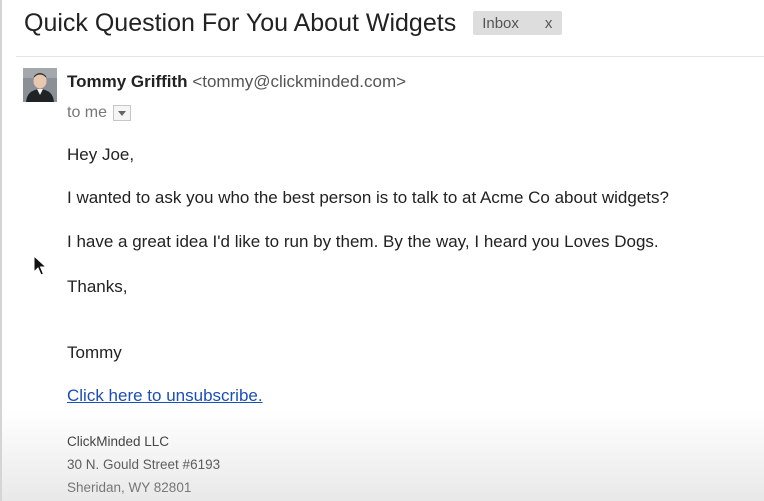  I want to click on pane-left-border, so click(1, 250).